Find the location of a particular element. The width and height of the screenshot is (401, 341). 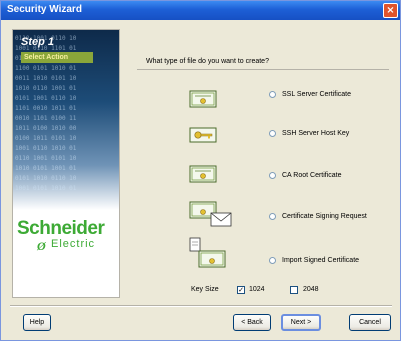

svg-text: 1010 0110 1001 01 is located at coordinates (46, 88).